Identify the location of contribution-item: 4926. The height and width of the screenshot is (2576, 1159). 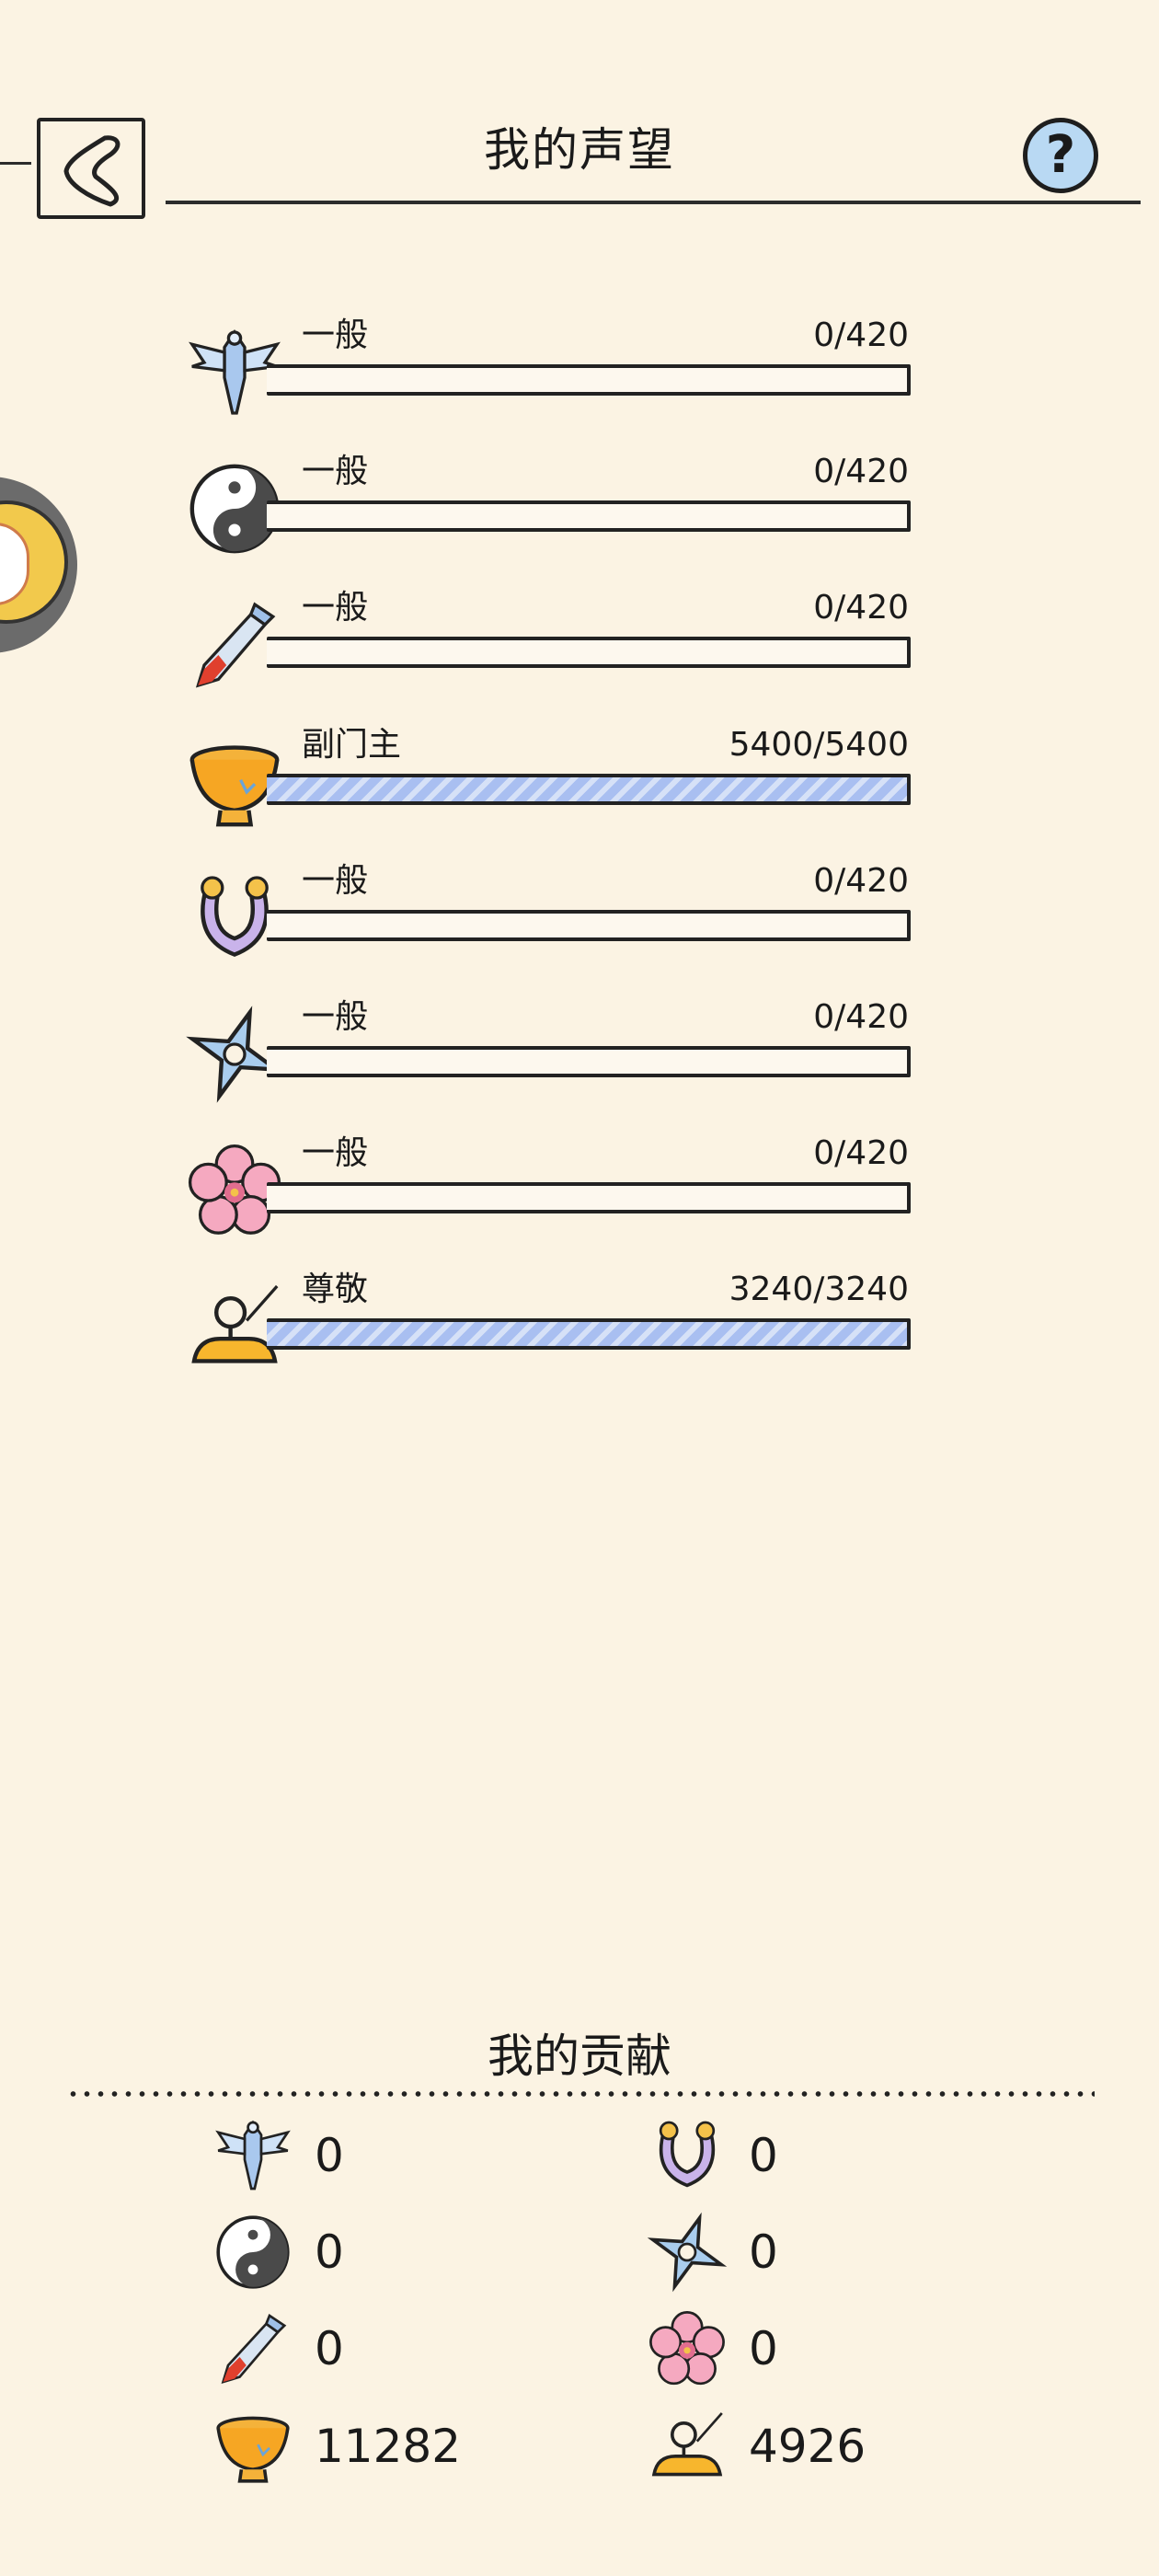
(830, 2446).